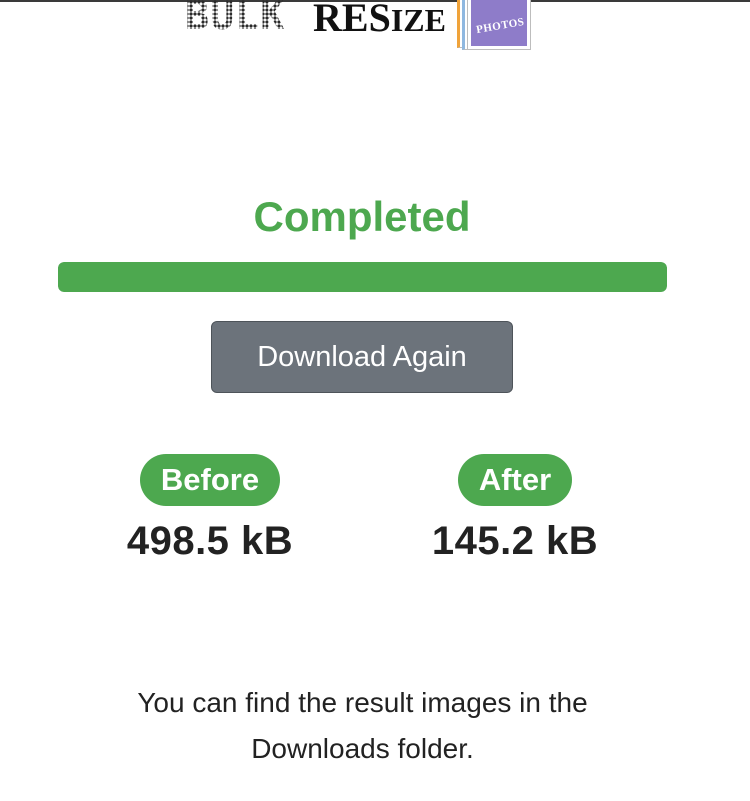  What do you see at coordinates (210, 541) in the screenshot?
I see `before-size-value: 498.5 kB` at bounding box center [210, 541].